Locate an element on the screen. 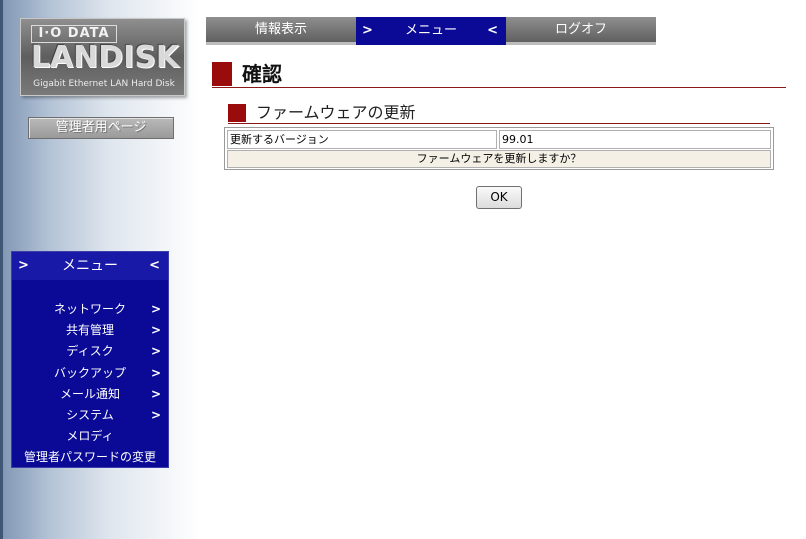 This screenshot has height=539, width=806. logo-product-name: LANDISK is located at coordinates (105, 57).